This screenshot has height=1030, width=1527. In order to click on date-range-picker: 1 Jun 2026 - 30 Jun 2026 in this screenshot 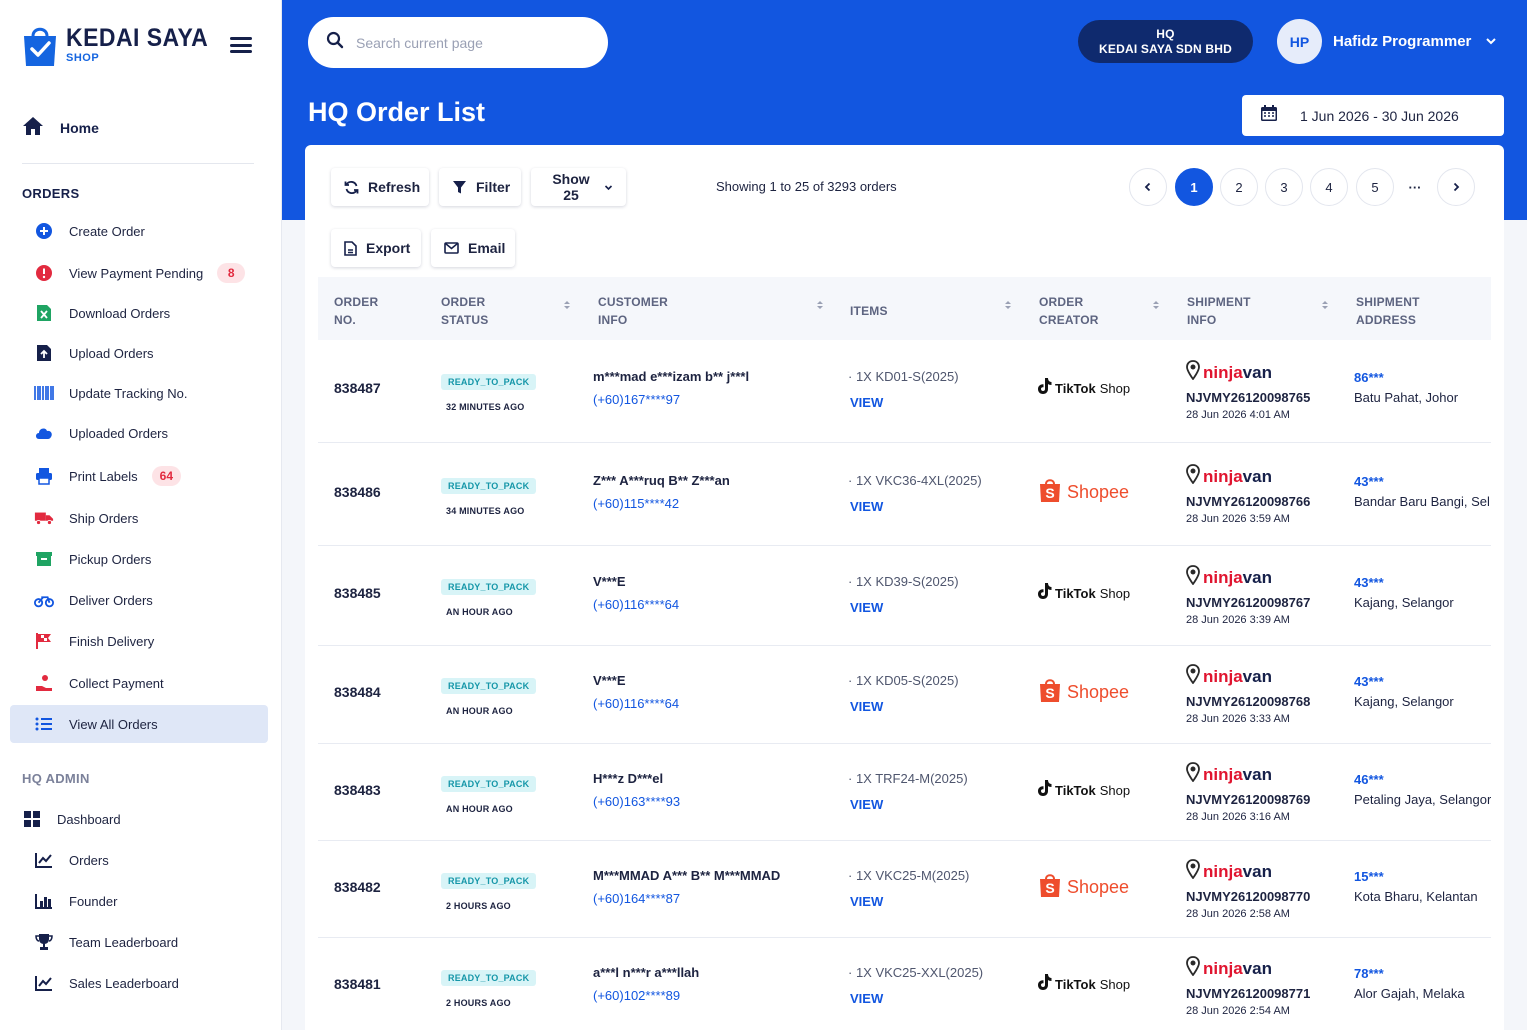, I will do `click(1373, 115)`.